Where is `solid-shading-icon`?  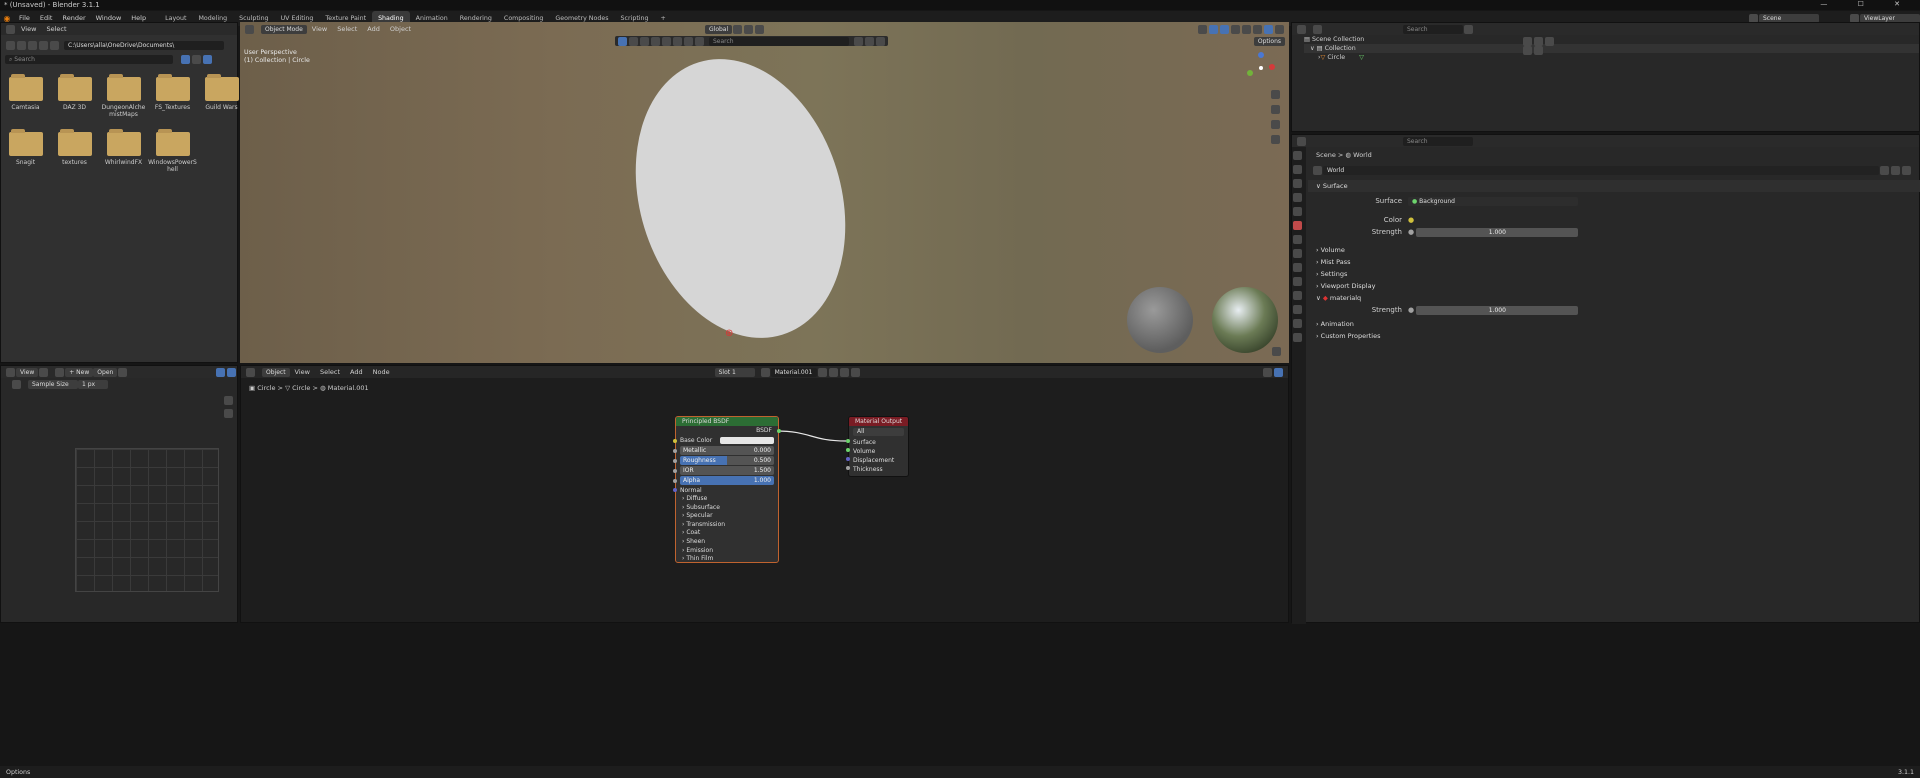 solid-shading-icon is located at coordinates (1257, 29).